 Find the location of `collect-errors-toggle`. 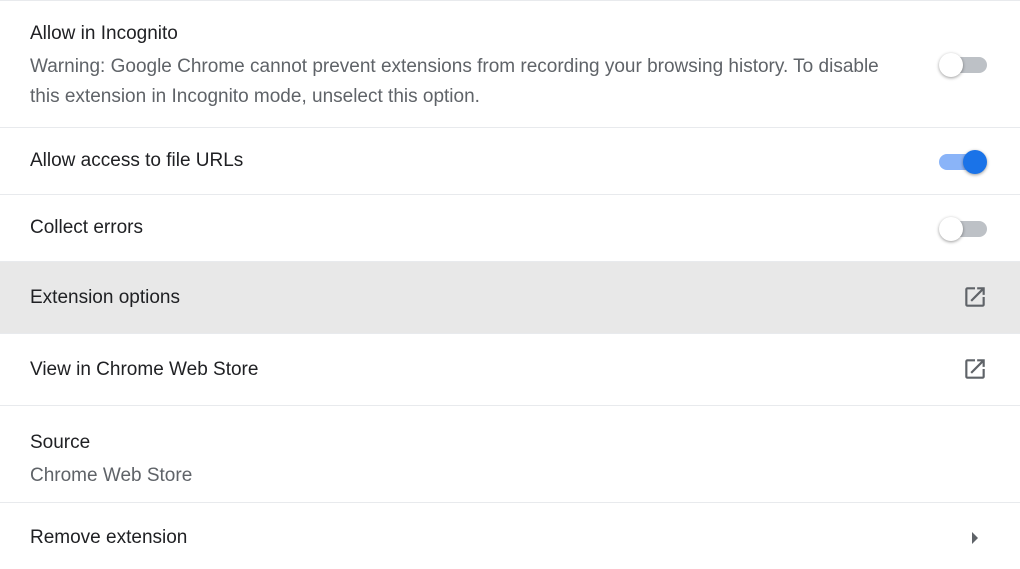

collect-errors-toggle is located at coordinates (963, 227).